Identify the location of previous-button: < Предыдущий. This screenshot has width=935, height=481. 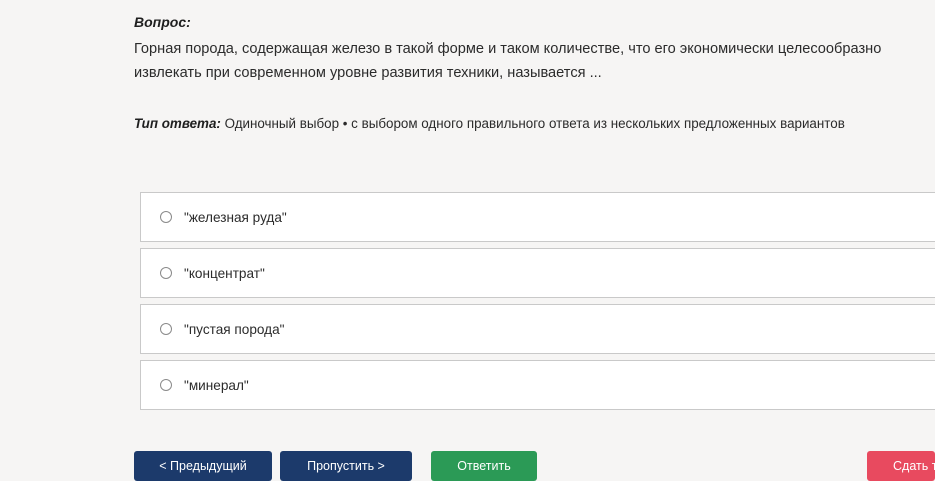
(203, 466).